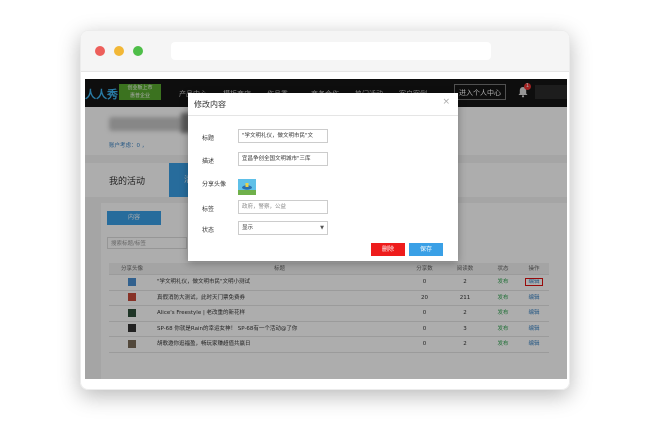 The width and height of the screenshot is (660, 430). I want to click on browser-toolbar, so click(325, 51).